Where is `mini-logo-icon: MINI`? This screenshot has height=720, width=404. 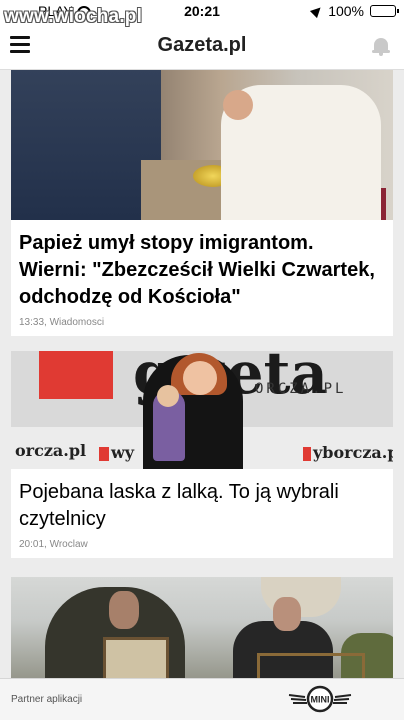
mini-logo-icon: MINI is located at coordinates (320, 699).